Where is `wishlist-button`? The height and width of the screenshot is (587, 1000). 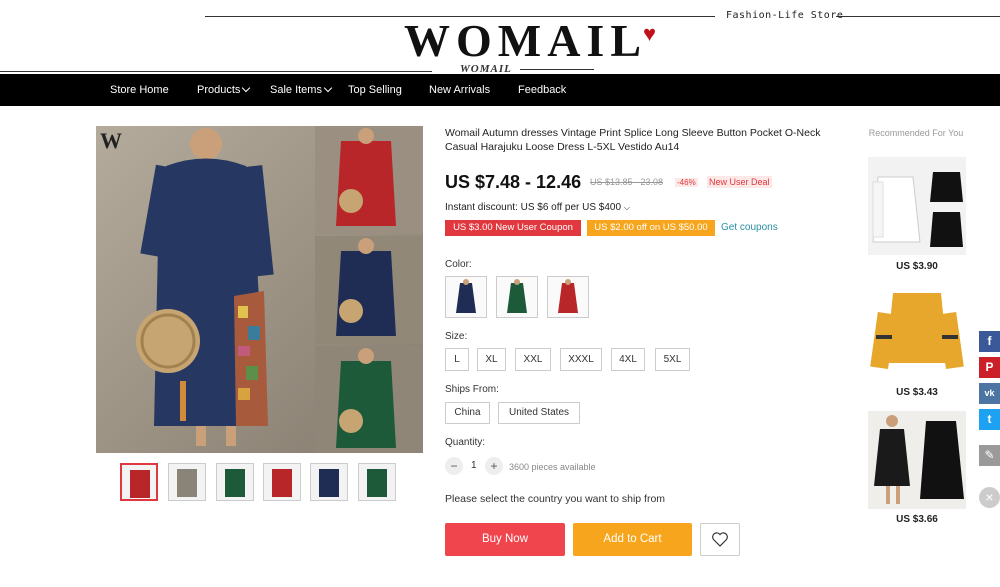 wishlist-button is located at coordinates (720, 539).